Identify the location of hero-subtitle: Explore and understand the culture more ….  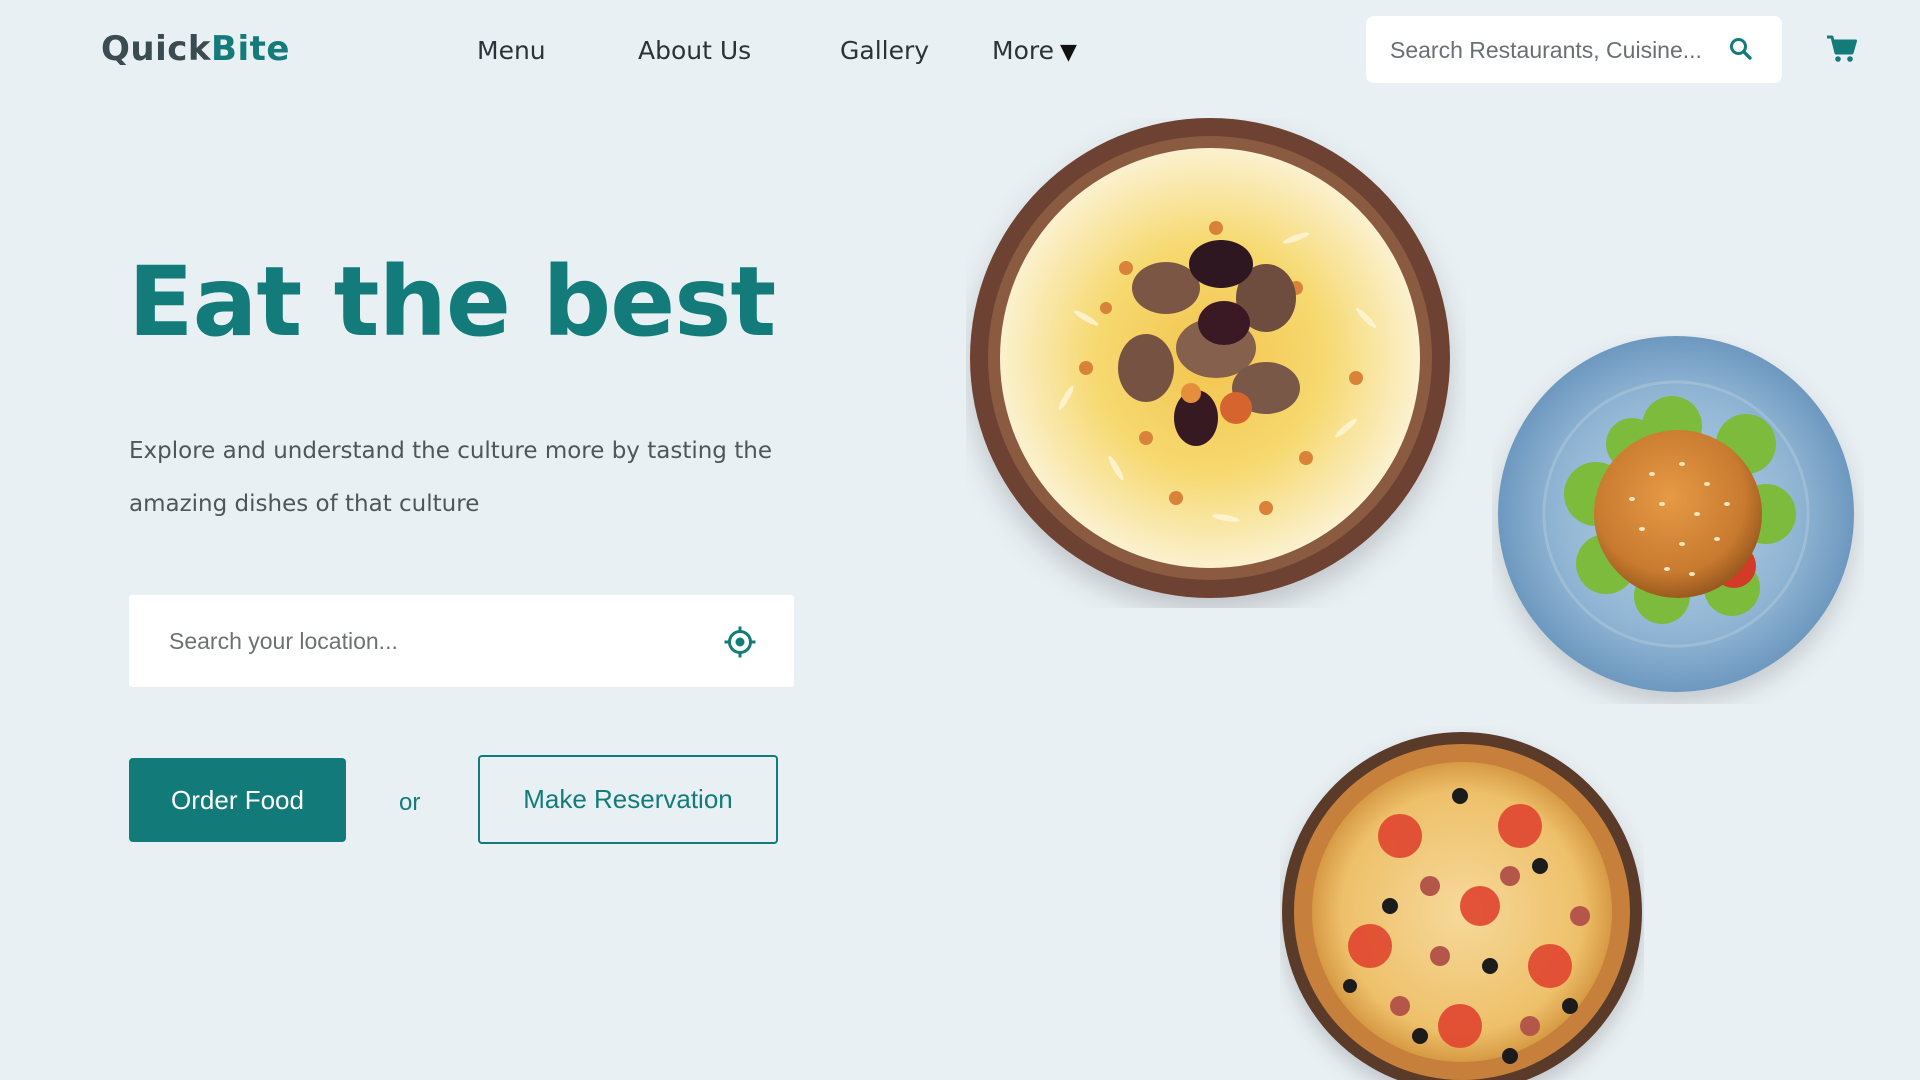
(450, 477).